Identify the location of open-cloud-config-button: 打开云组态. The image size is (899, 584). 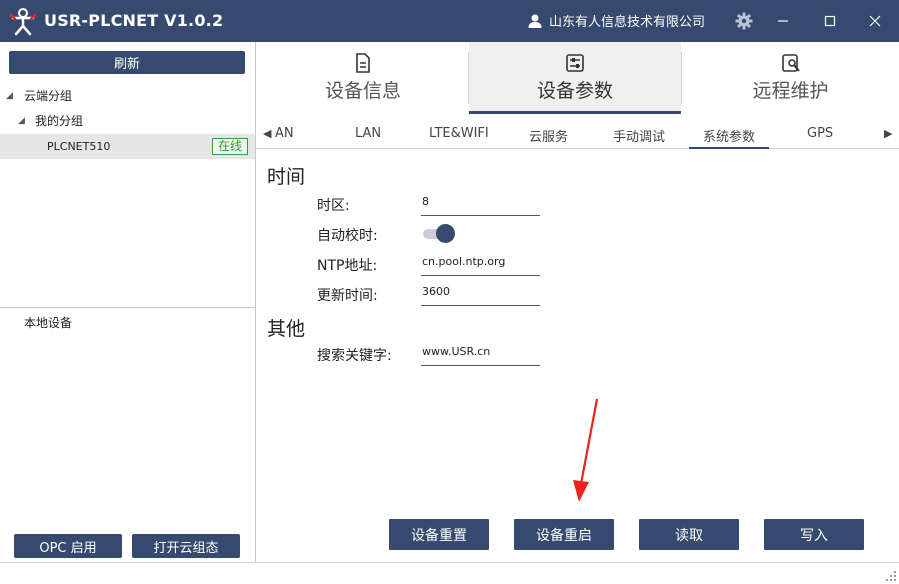
(186, 546).